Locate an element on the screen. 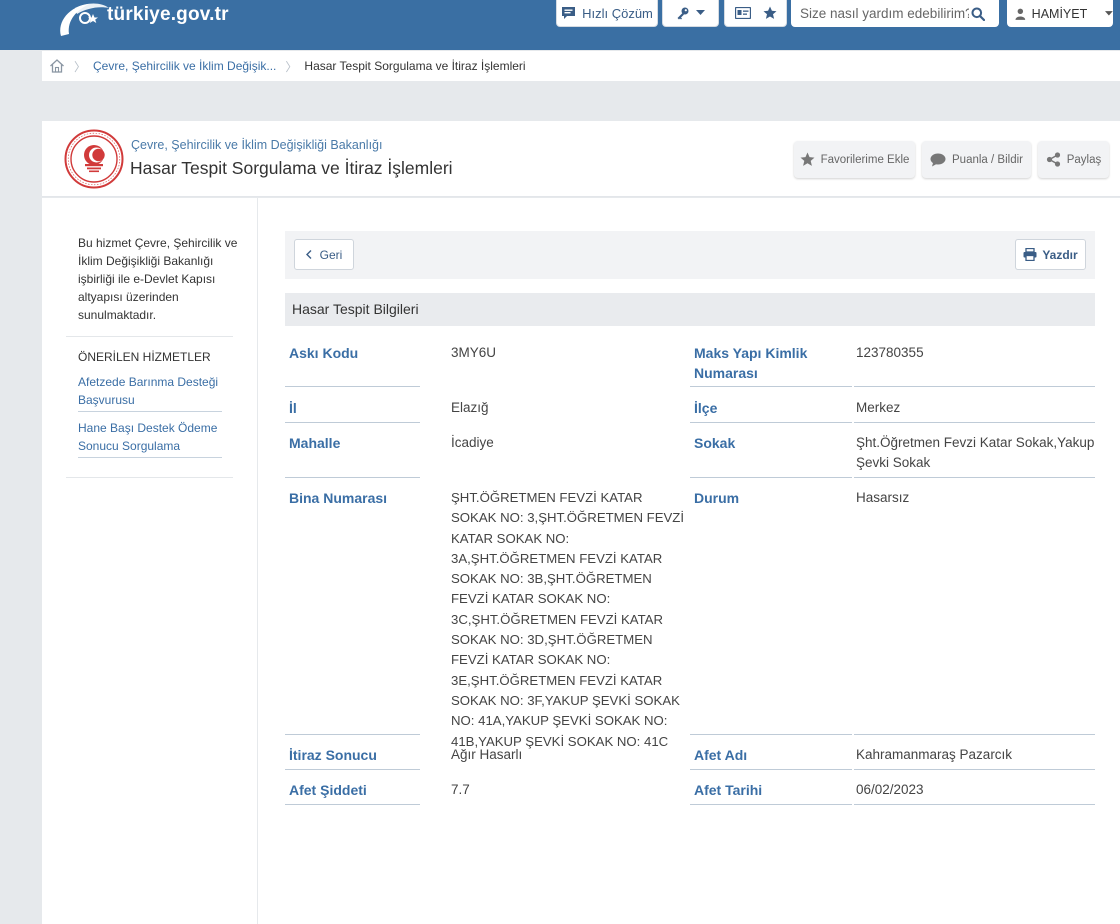  field-label-afet-tarihi: Afet Tarihi is located at coordinates (728, 790).